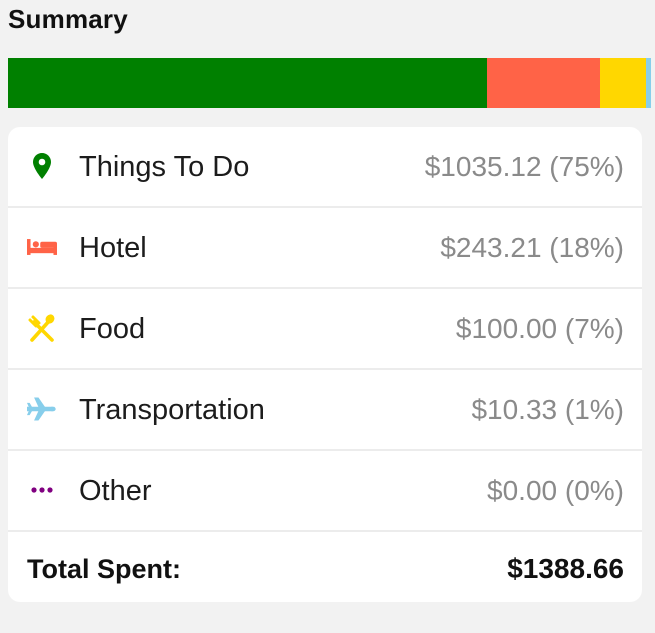  Describe the element at coordinates (42, 409) in the screenshot. I see `airplane-icon` at that location.